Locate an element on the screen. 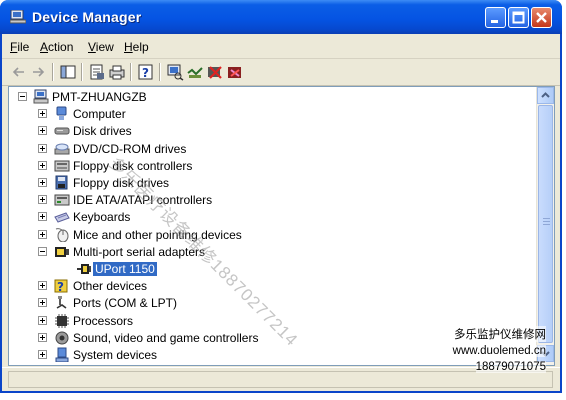  menu-help: Help is located at coordinates (136, 47).